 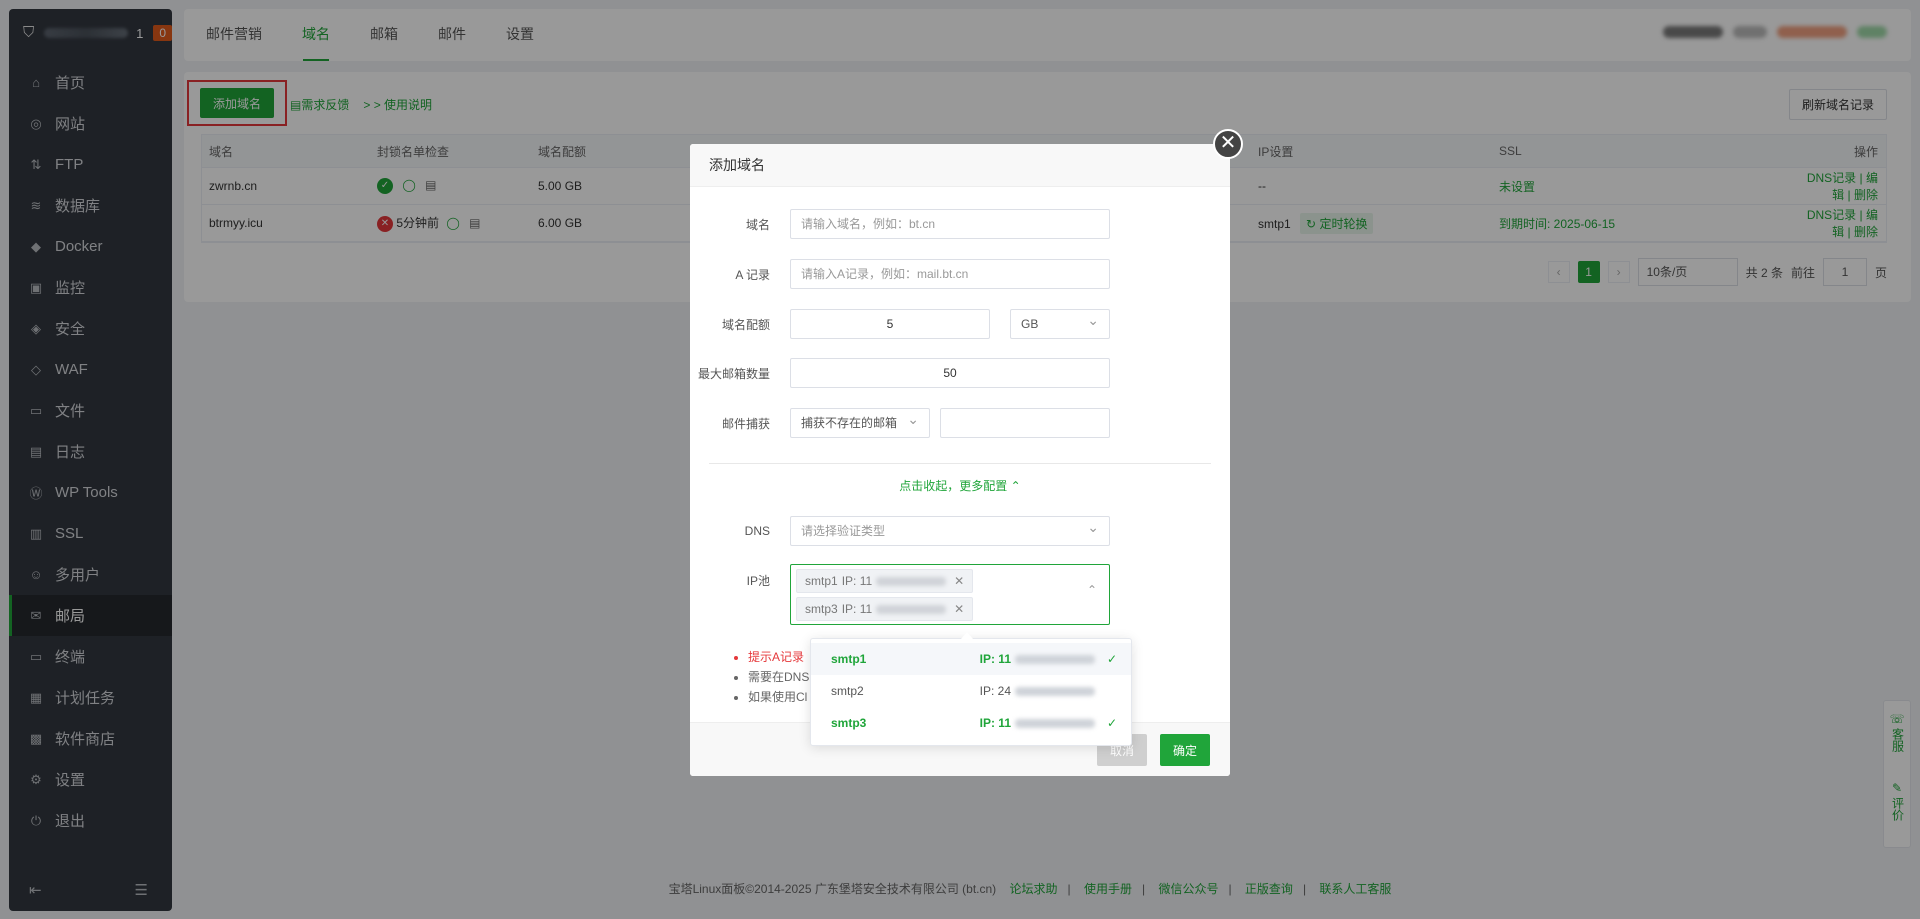 I want to click on chip-name: smtp3, so click(x=821, y=609).